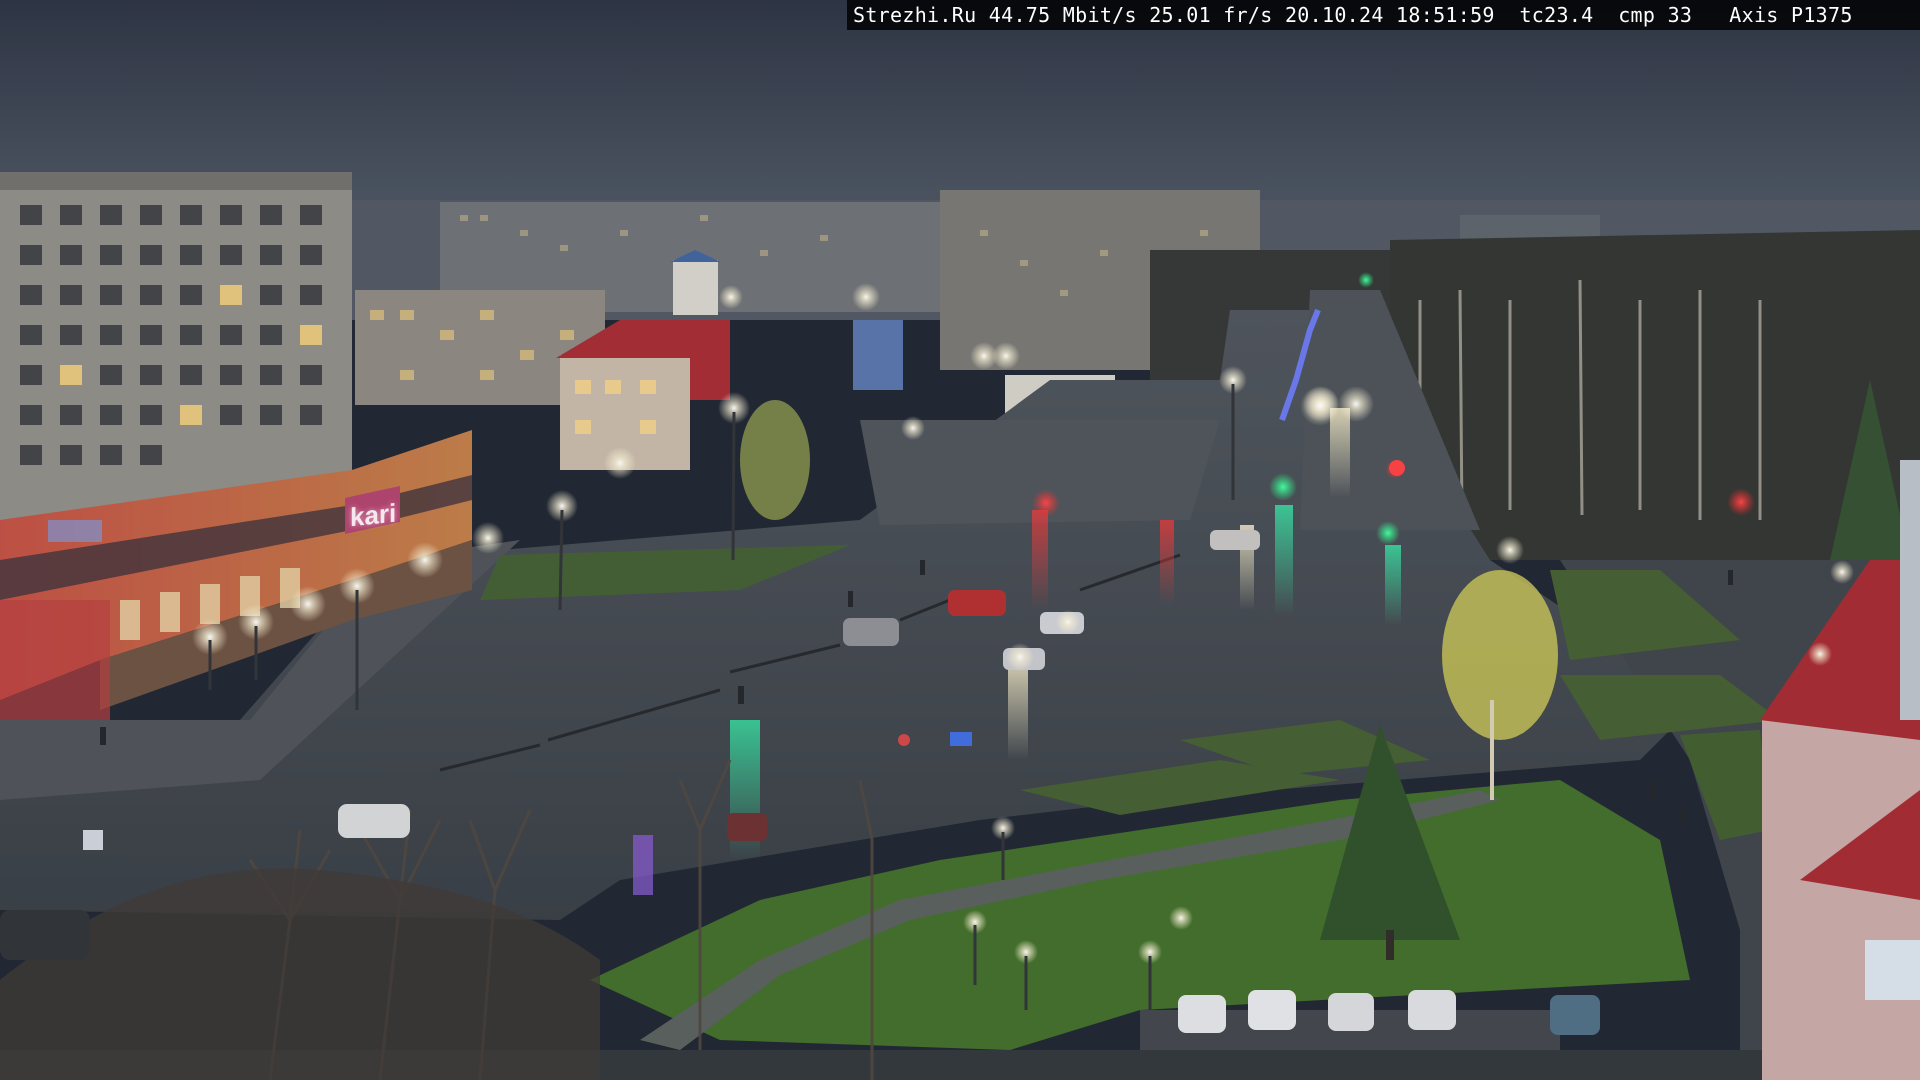 The width and height of the screenshot is (1920, 1080). What do you see at coordinates (915, 15) in the screenshot?
I see `osd-site-name: Strezhi.Ru` at bounding box center [915, 15].